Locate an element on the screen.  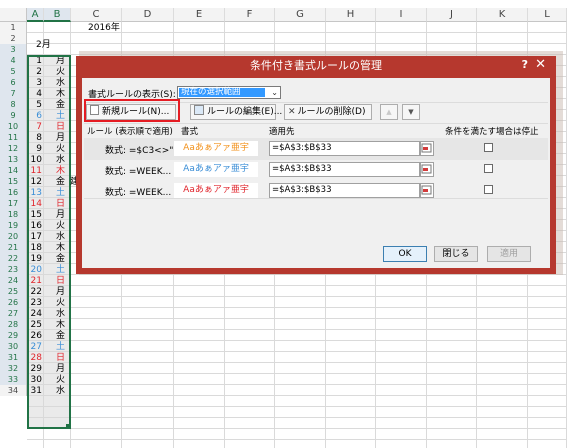
column-header-j: J is located at coordinates (452, 15).